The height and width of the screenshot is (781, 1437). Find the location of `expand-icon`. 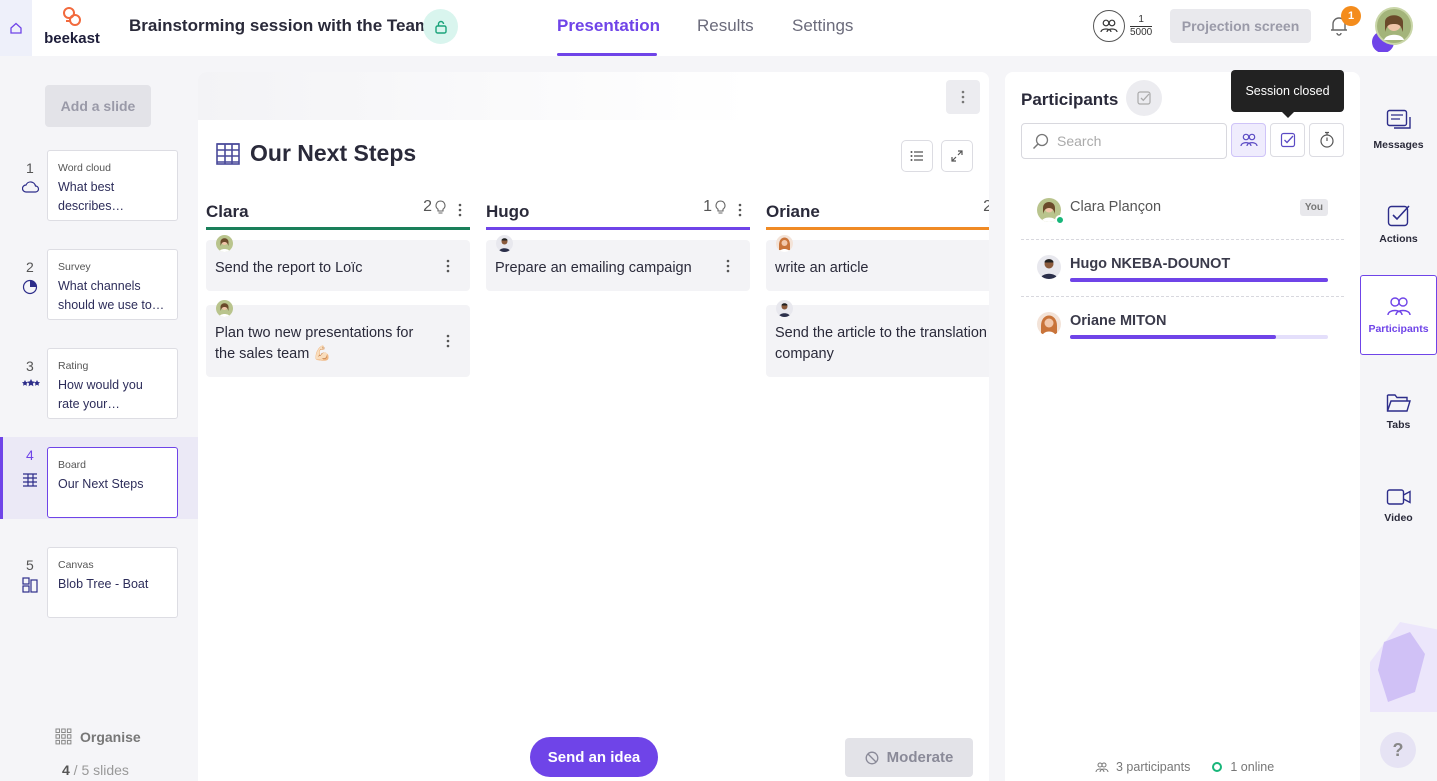

expand-icon is located at coordinates (957, 156).